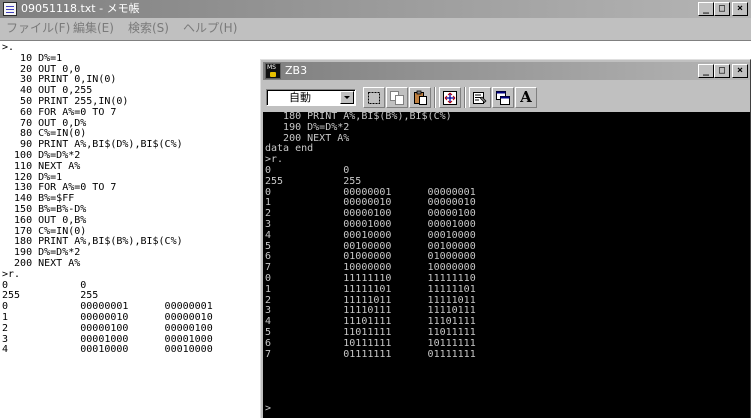 The width and height of the screenshot is (751, 419). I want to click on fullscreen-button, so click(450, 97).